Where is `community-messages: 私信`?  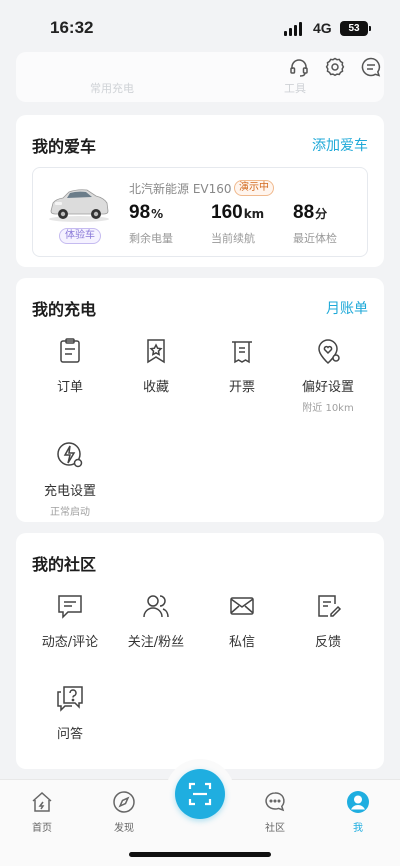
community-messages: 私信 is located at coordinates (242, 620).